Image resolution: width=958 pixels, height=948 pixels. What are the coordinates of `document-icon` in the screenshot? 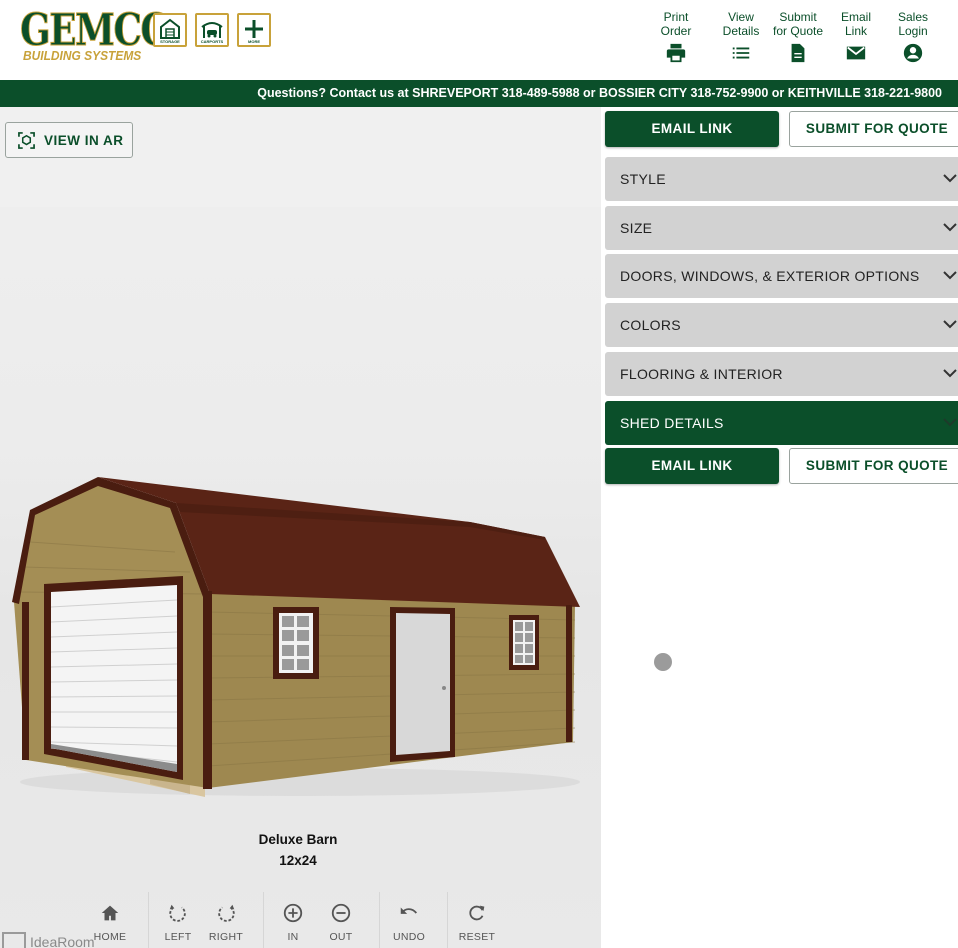 It's located at (798, 53).